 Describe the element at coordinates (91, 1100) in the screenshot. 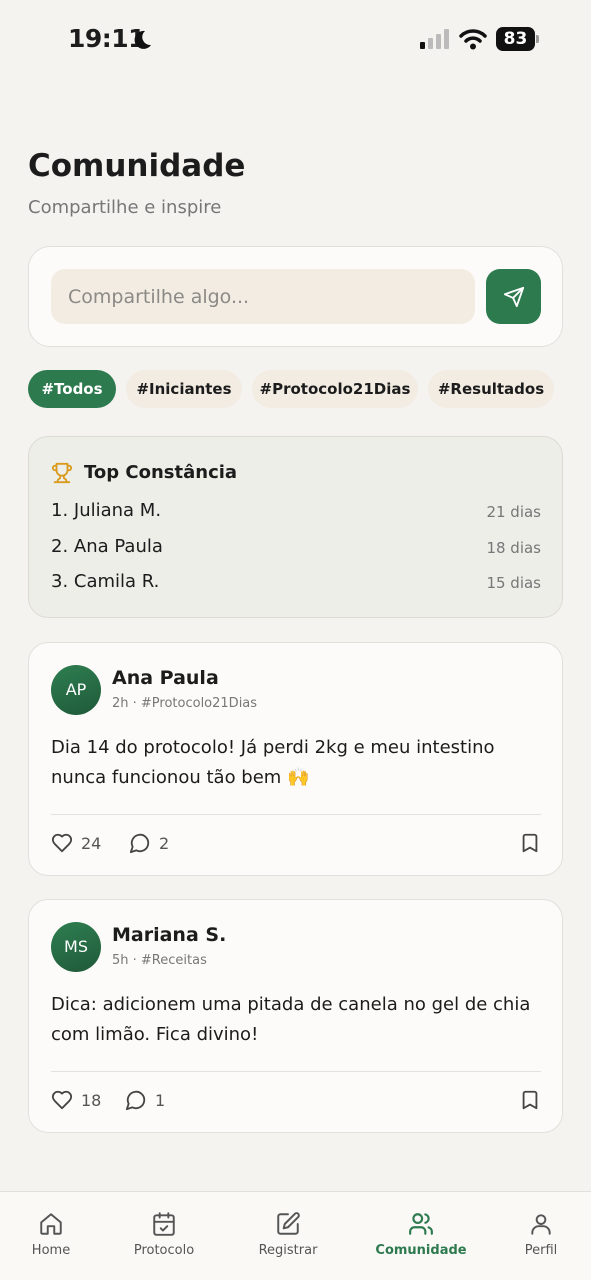

I see `like-count: 18` at that location.